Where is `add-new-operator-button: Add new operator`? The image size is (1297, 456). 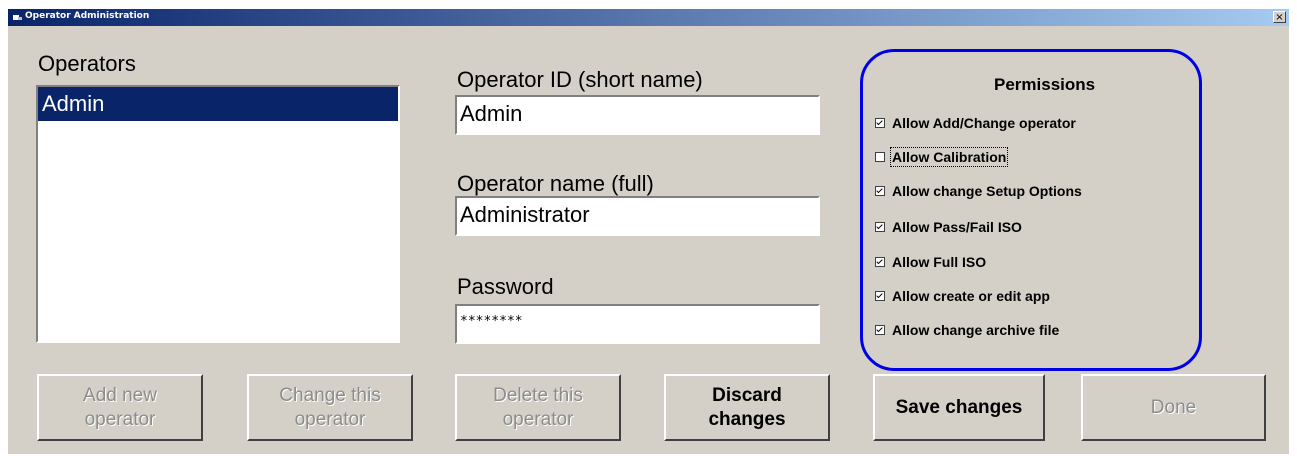 add-new-operator-button: Add new operator is located at coordinates (120, 407).